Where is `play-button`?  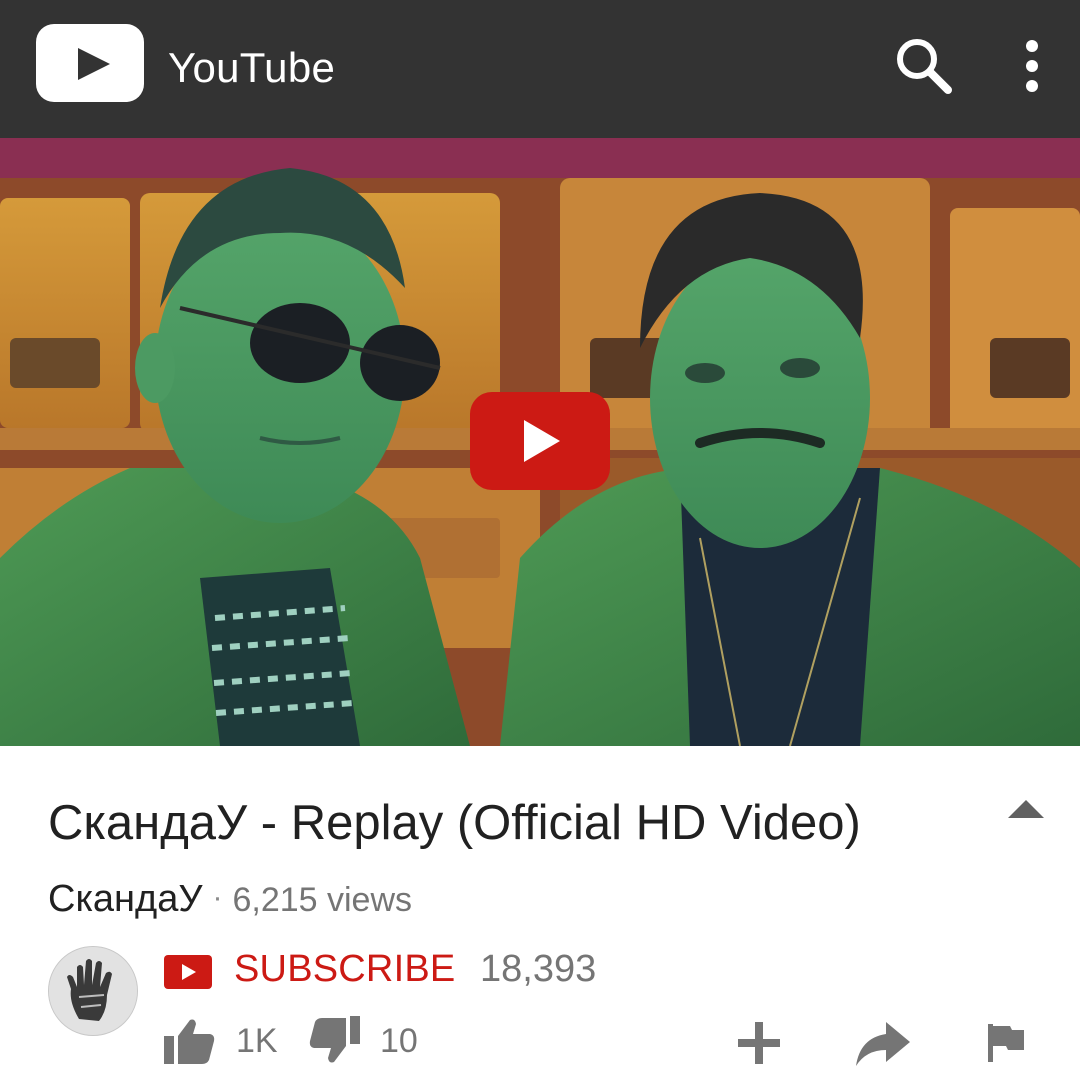 play-button is located at coordinates (540, 441).